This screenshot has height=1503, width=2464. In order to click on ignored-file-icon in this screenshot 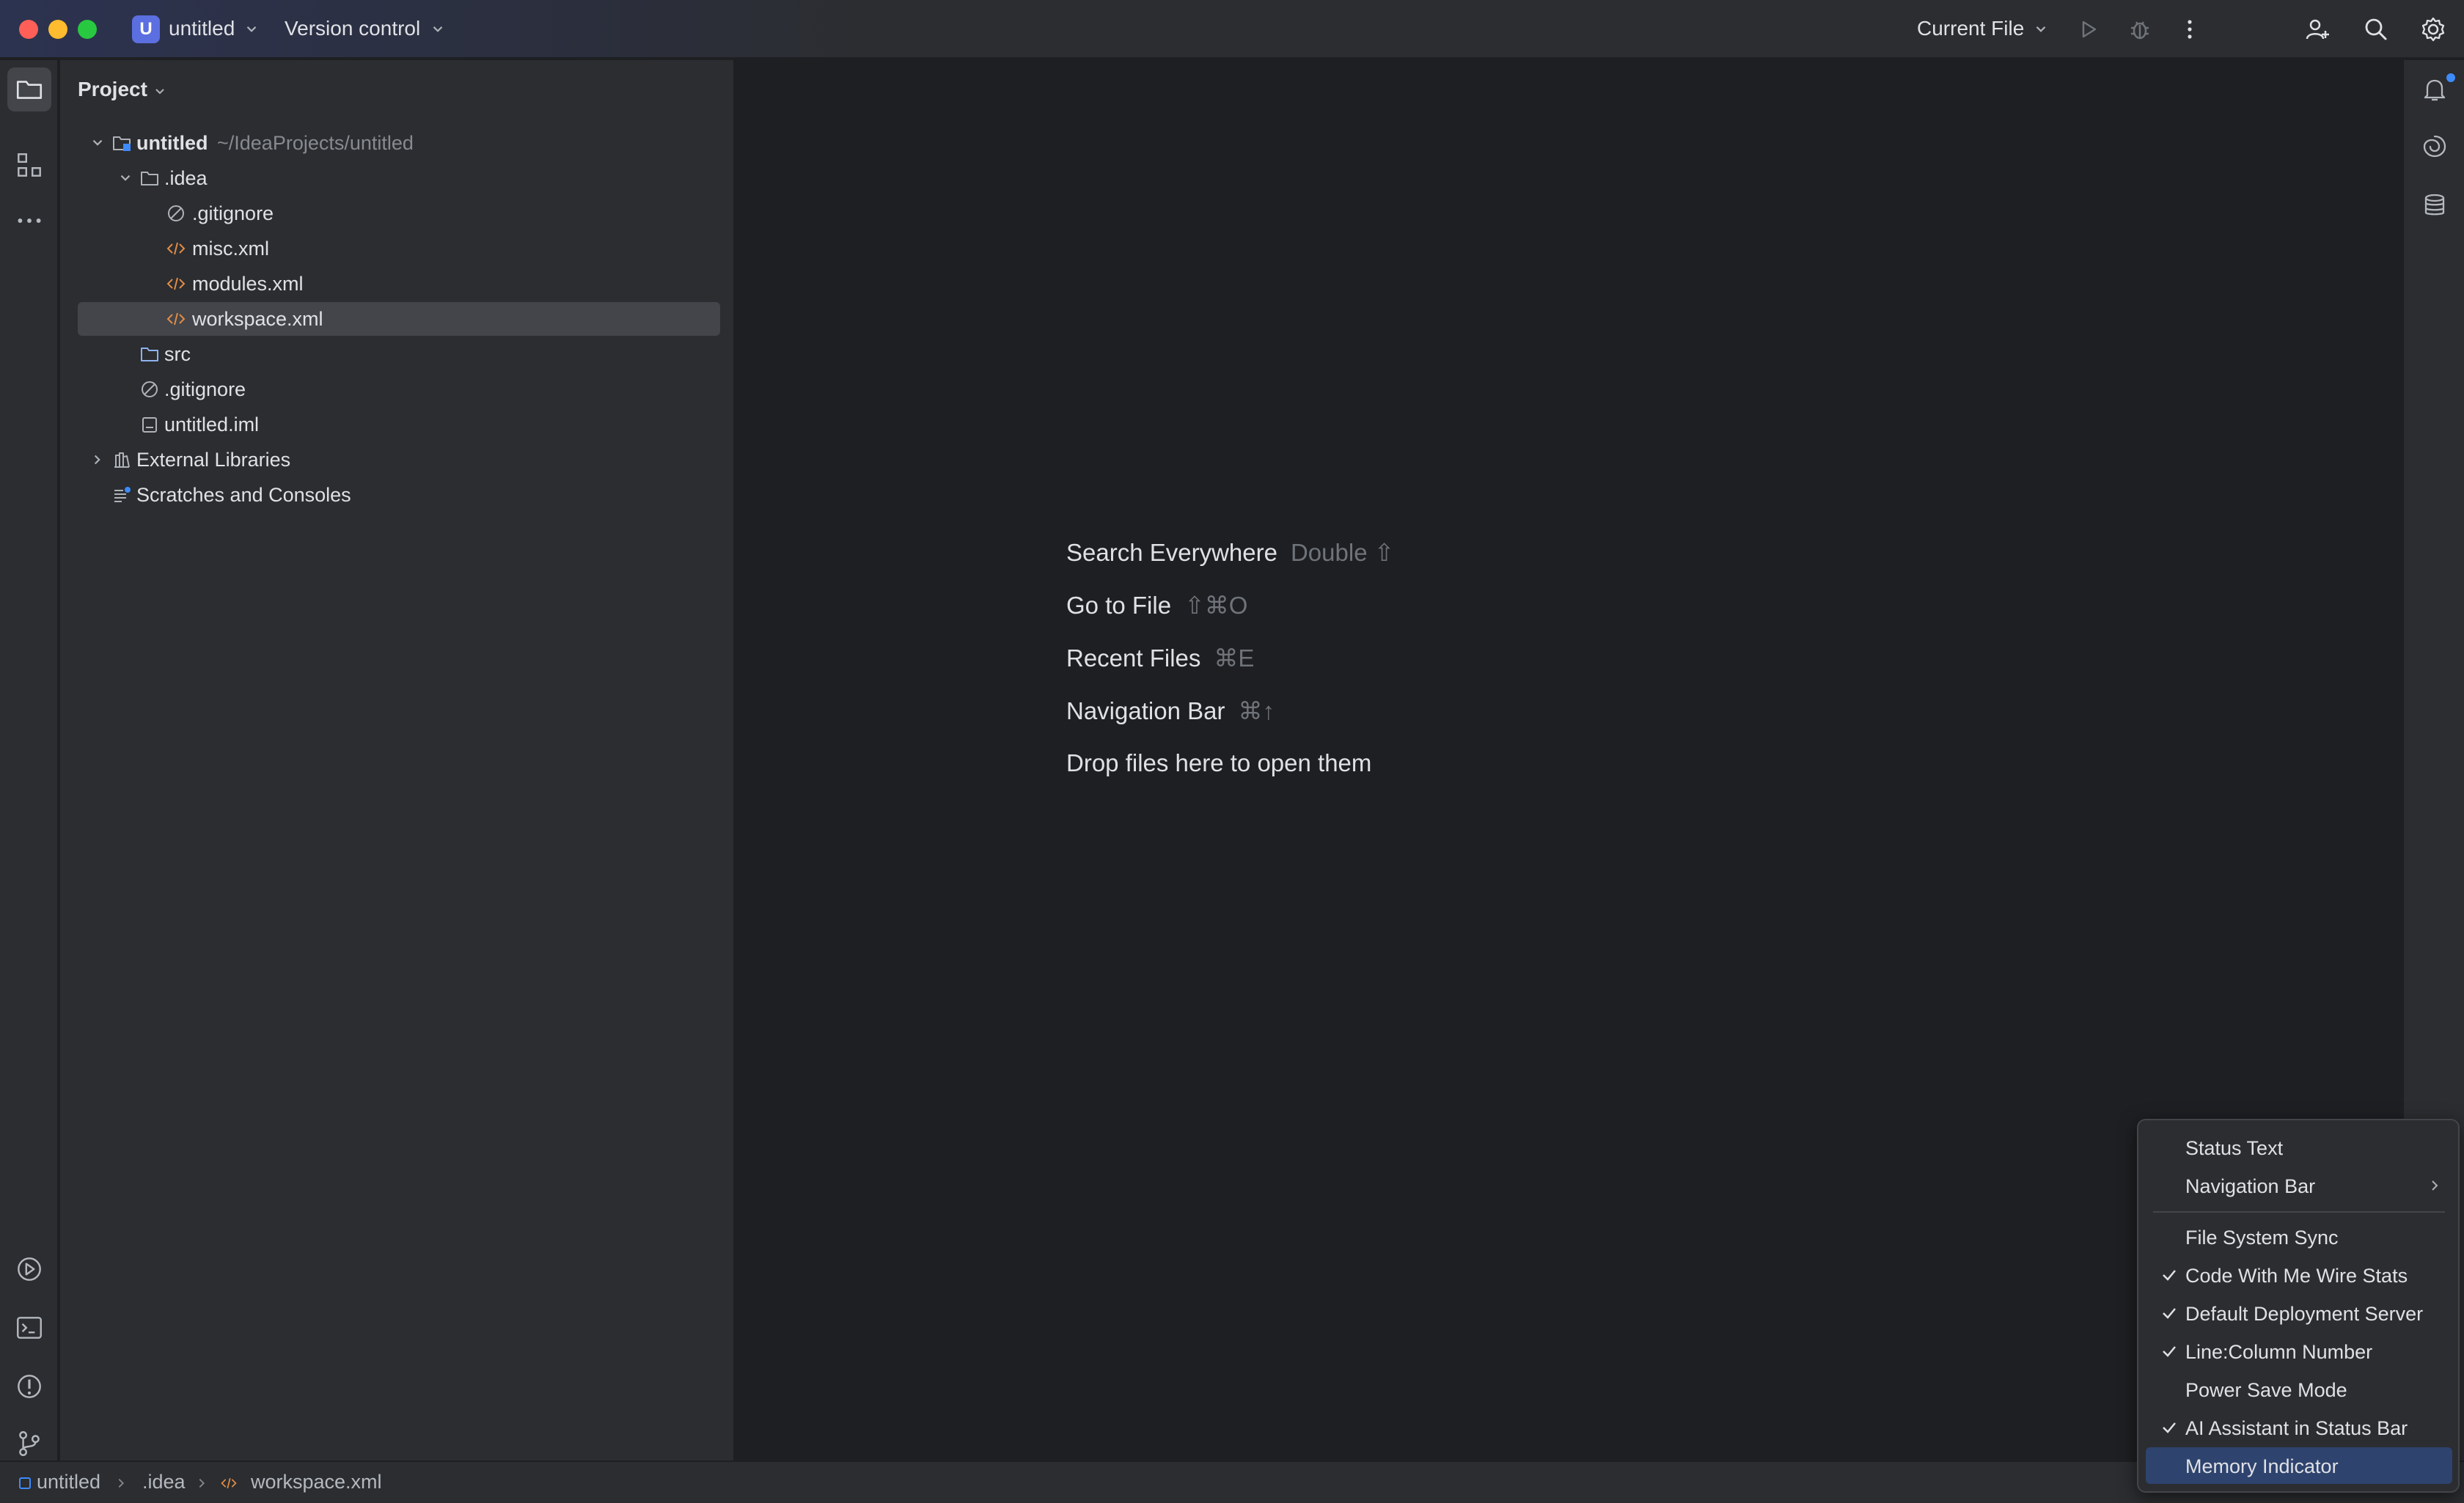, I will do `click(150, 389)`.